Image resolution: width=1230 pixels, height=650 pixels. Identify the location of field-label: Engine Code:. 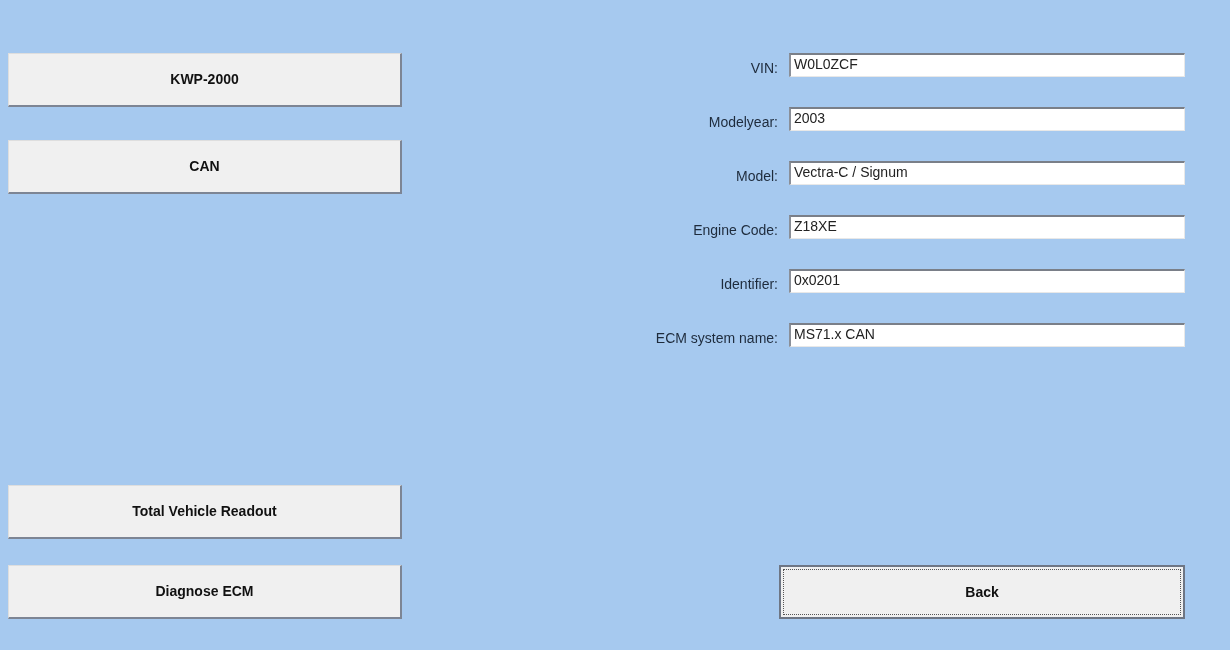
(735, 230).